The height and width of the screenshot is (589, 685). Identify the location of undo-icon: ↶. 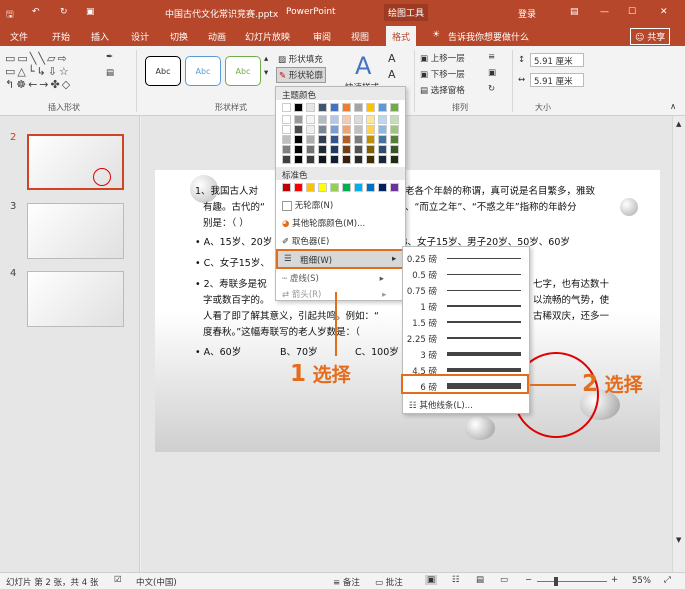
(36, 12).